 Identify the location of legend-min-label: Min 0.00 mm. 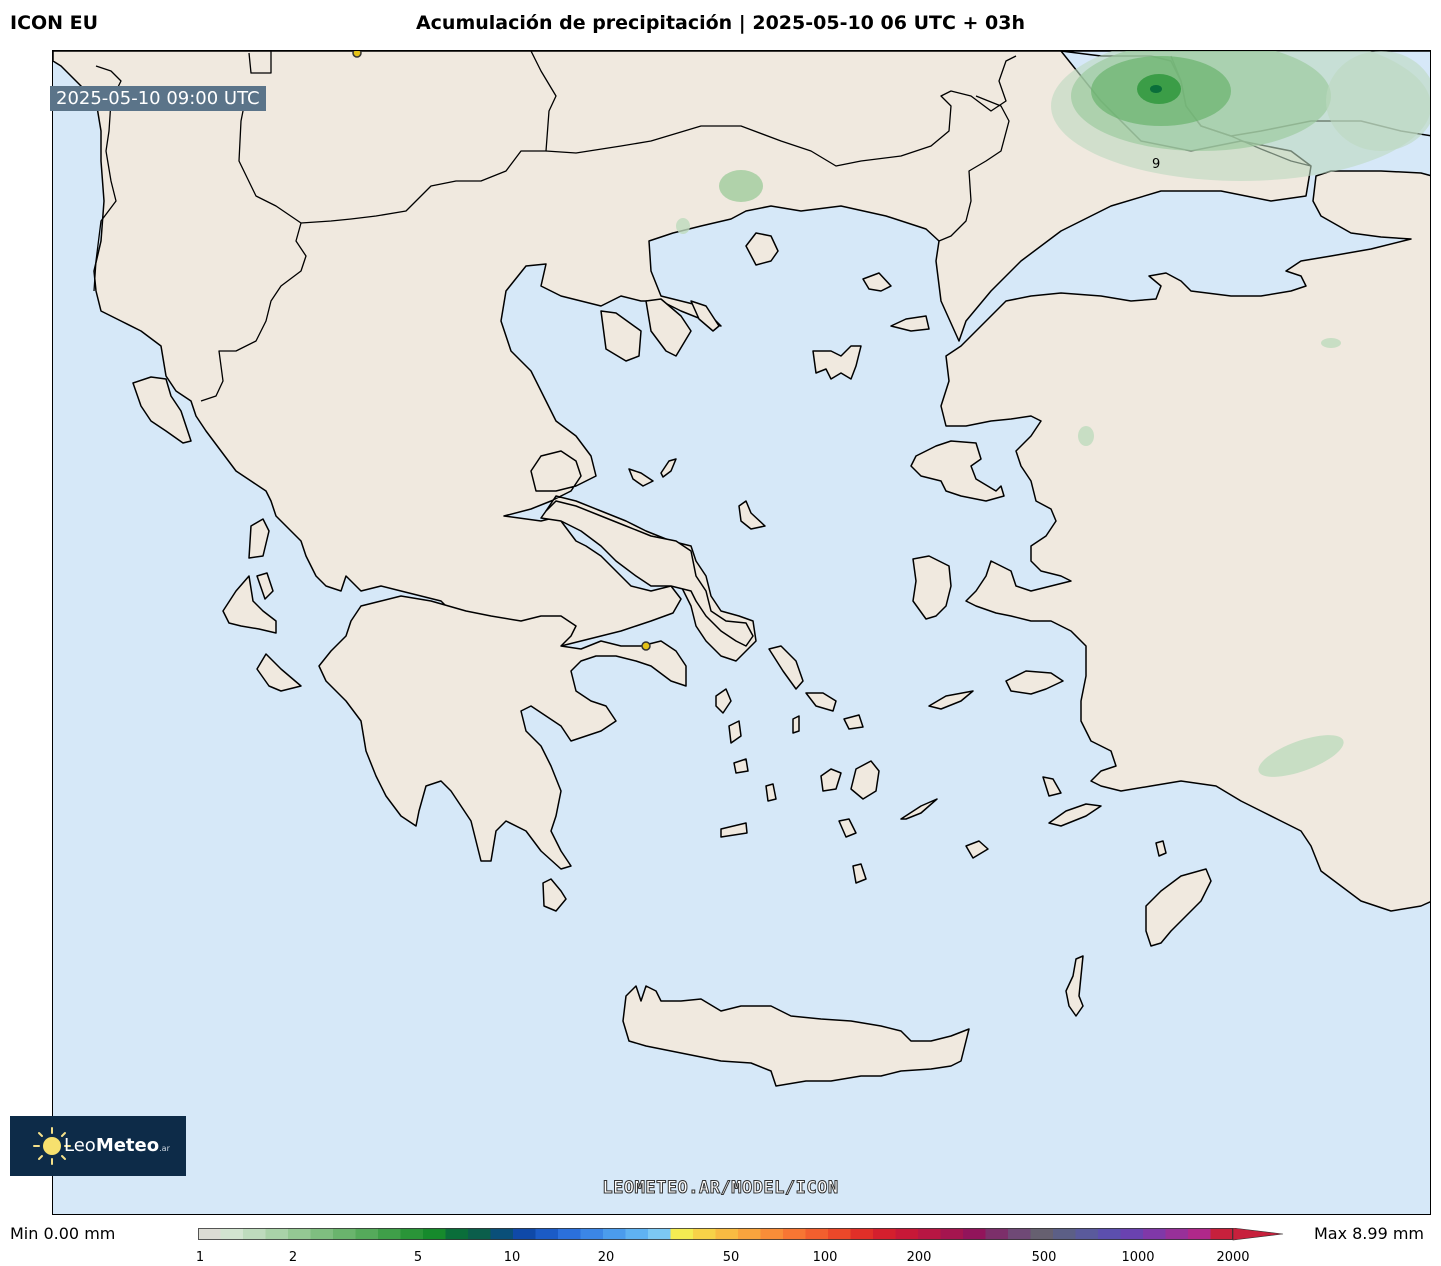
(63, 1233).